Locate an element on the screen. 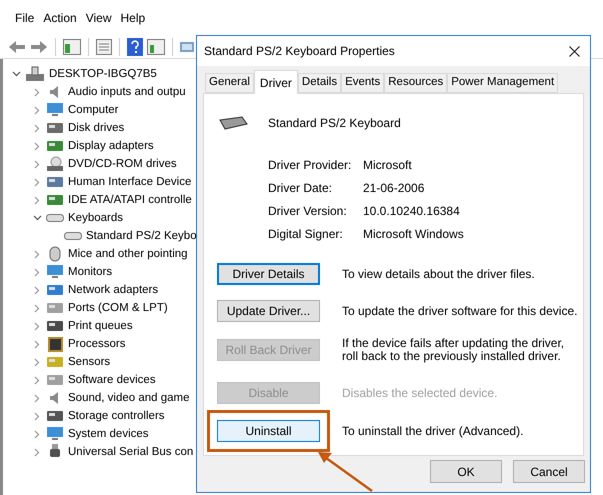 The height and width of the screenshot is (495, 603). mouse-icon is located at coordinates (55, 254).